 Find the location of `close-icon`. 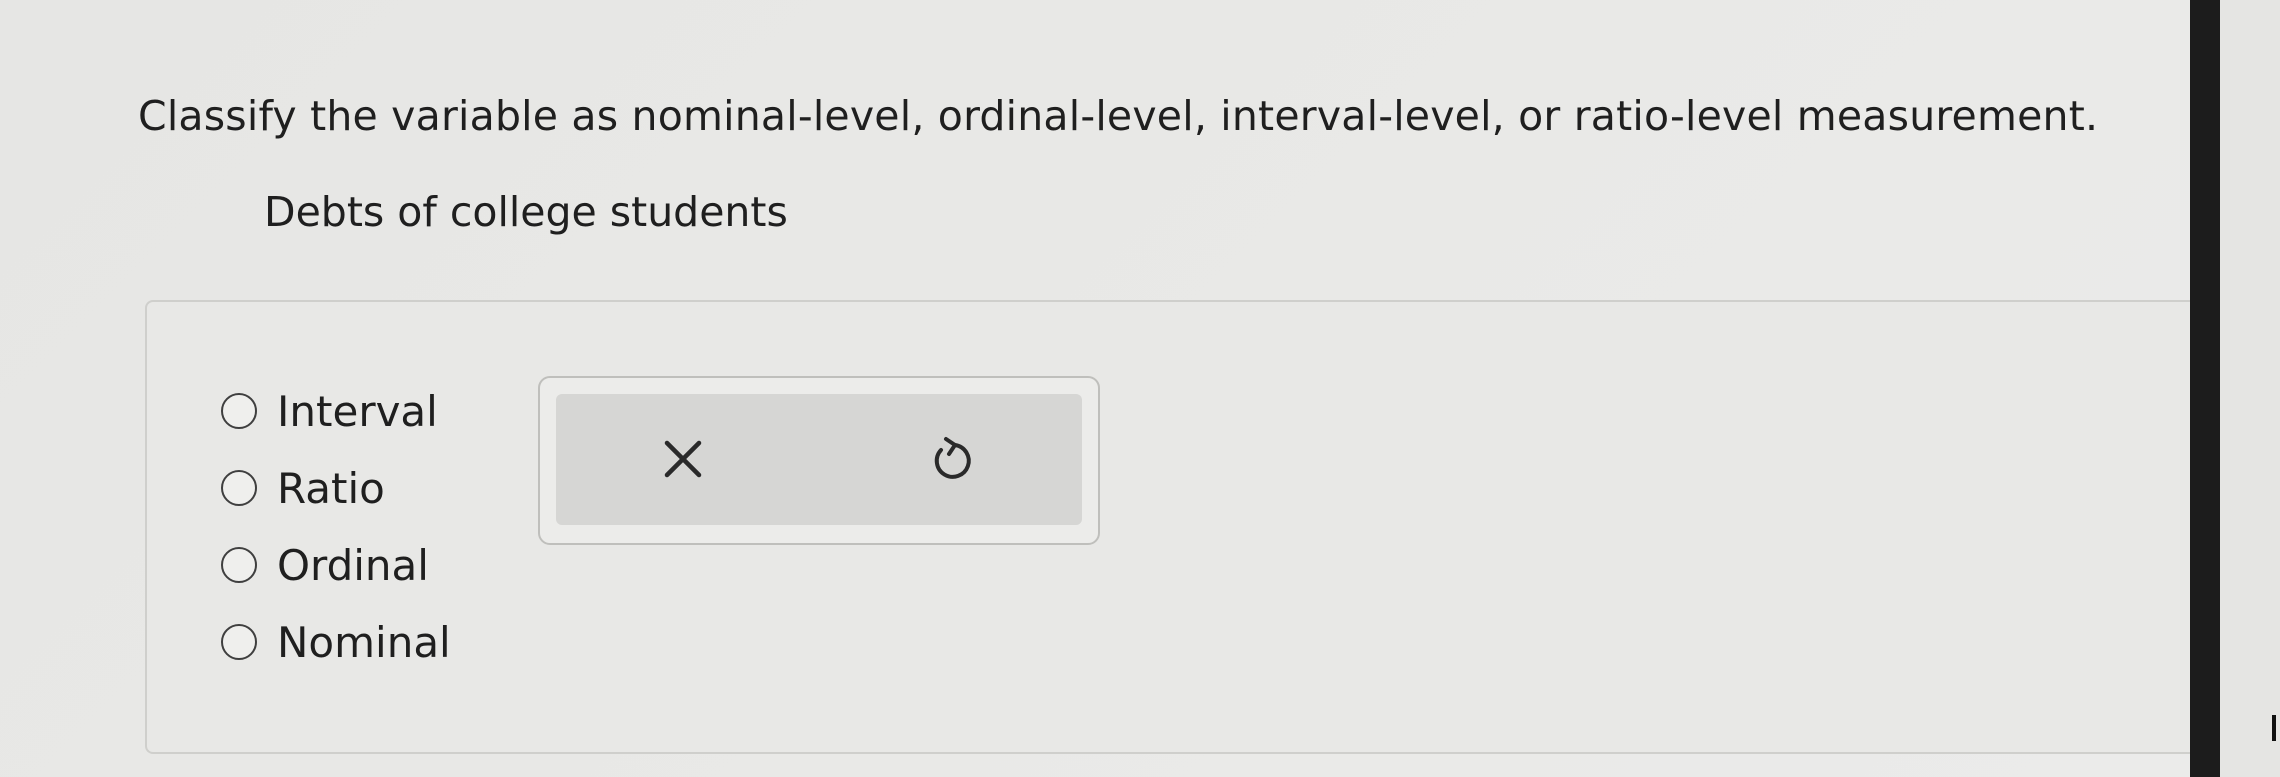

close-icon is located at coordinates (683, 459).